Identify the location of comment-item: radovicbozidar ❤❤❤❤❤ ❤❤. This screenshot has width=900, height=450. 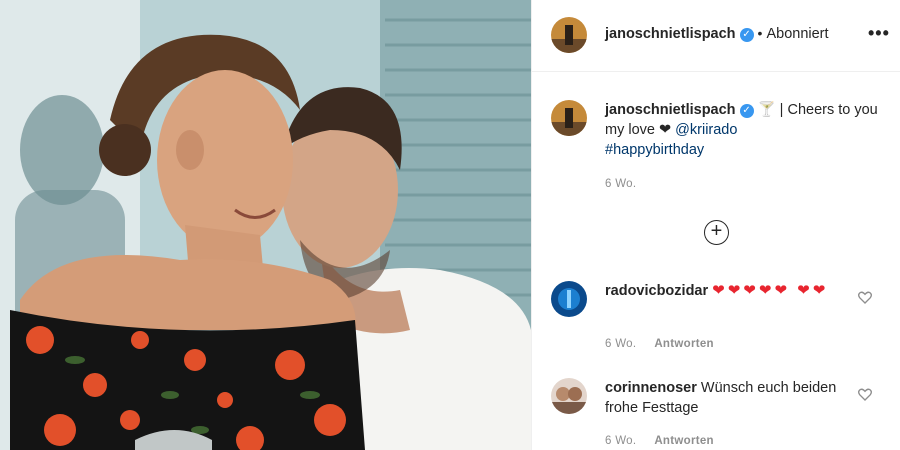
(725, 291).